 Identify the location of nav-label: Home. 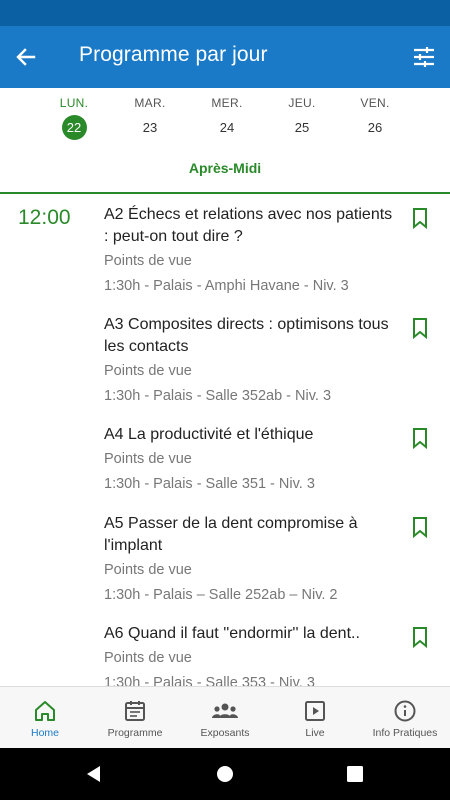
(44, 733).